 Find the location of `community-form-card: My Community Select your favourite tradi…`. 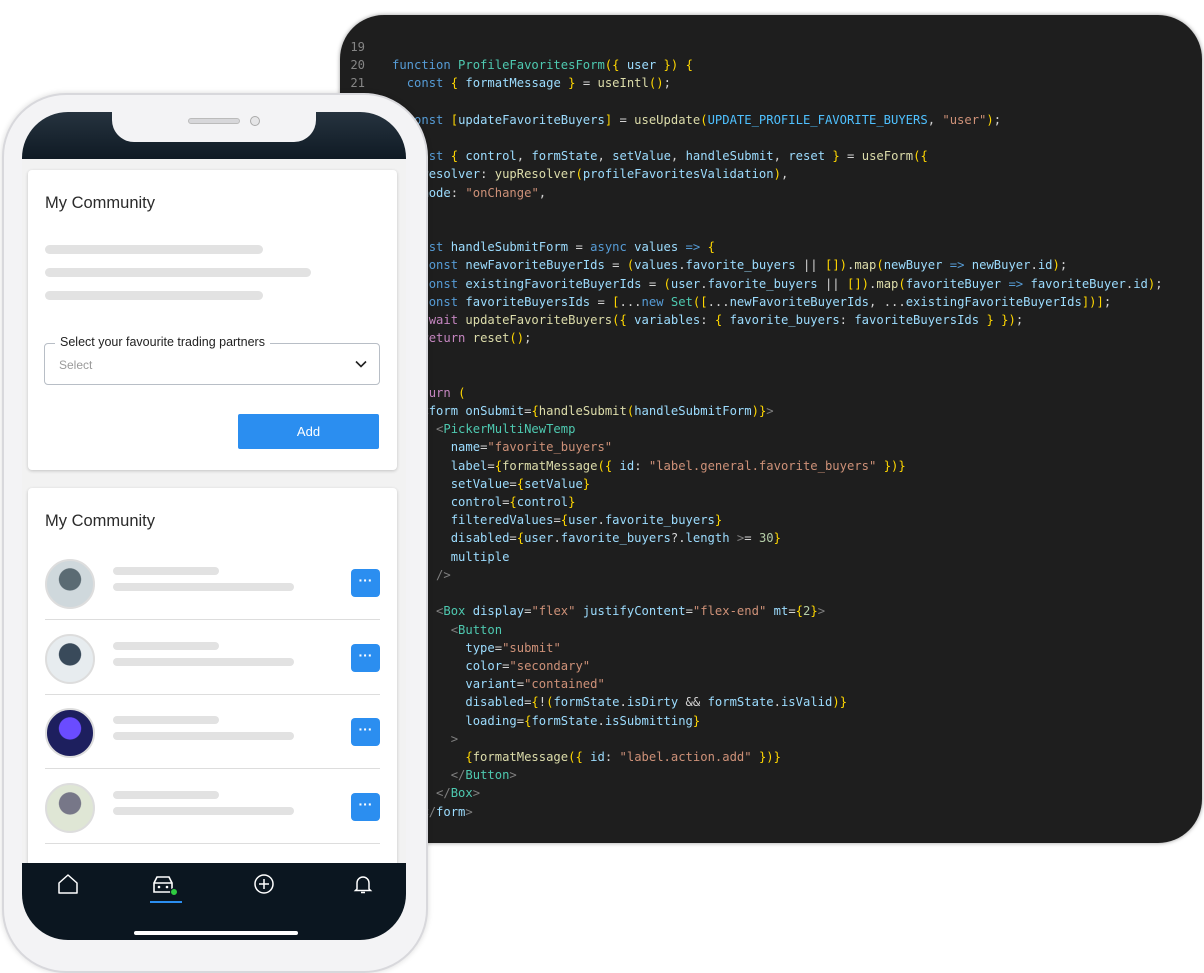

community-form-card: My Community Select your favourite tradi… is located at coordinates (212, 320).